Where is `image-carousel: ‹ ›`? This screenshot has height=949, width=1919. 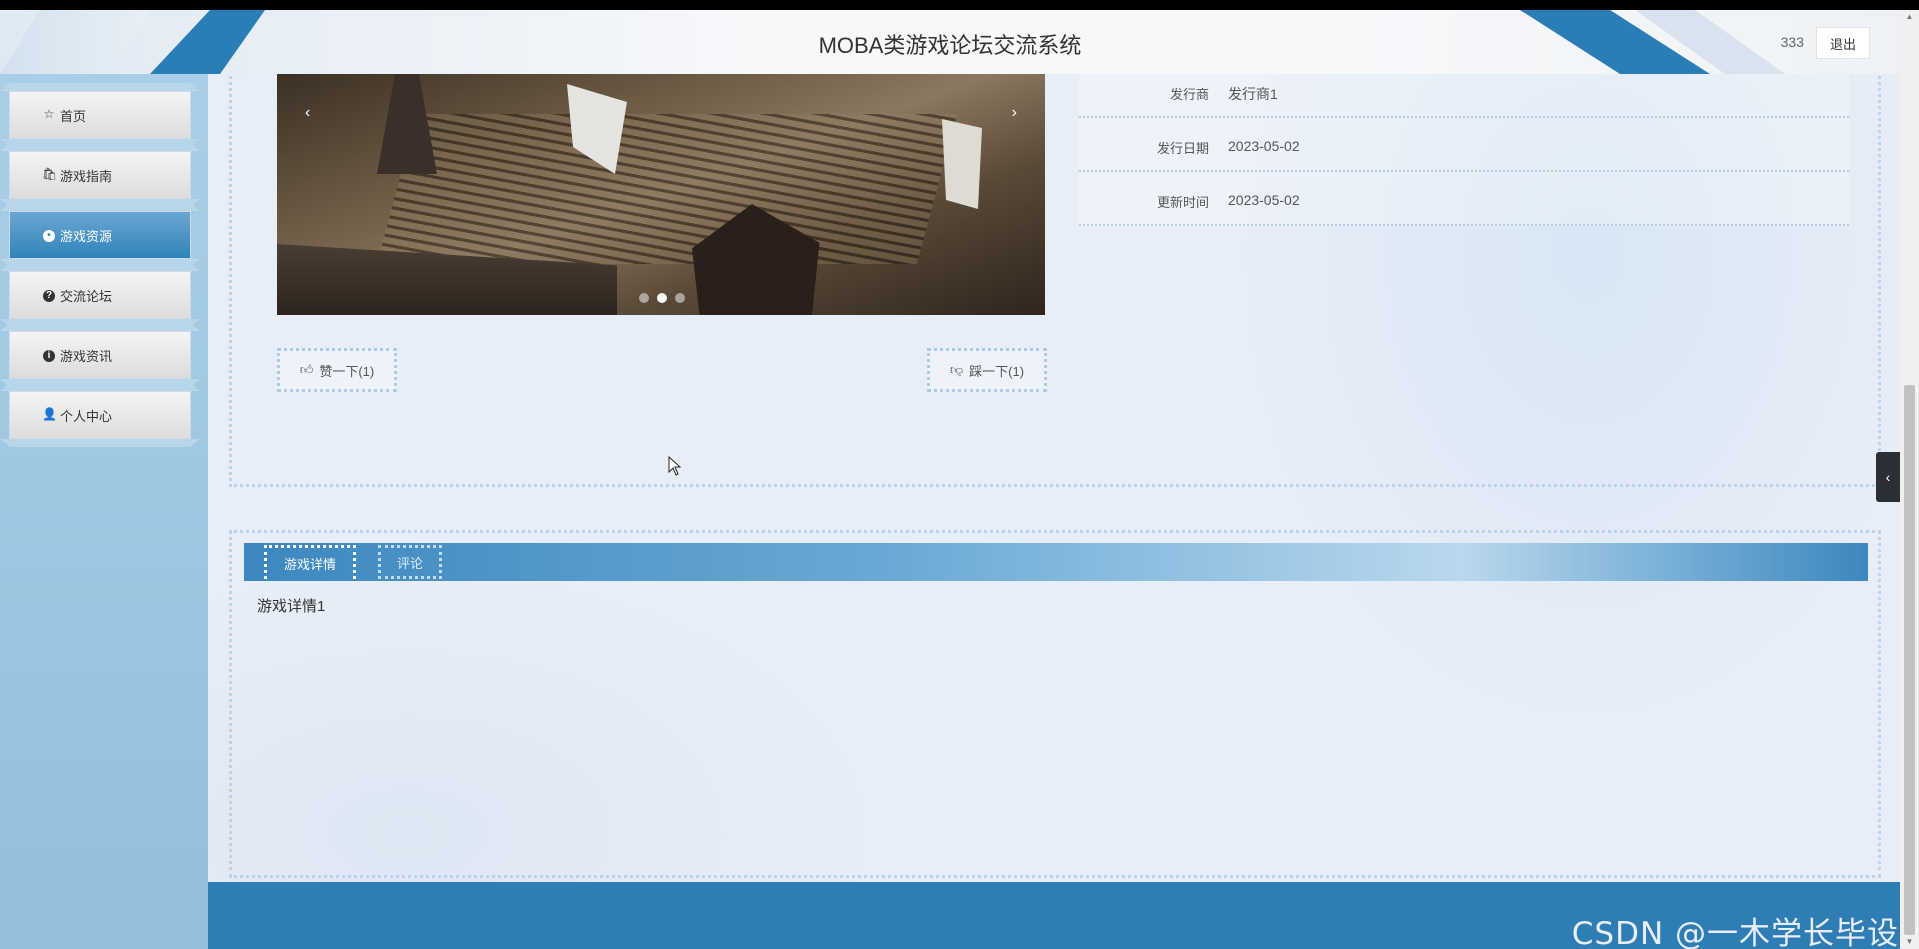
image-carousel: ‹ › is located at coordinates (661, 194).